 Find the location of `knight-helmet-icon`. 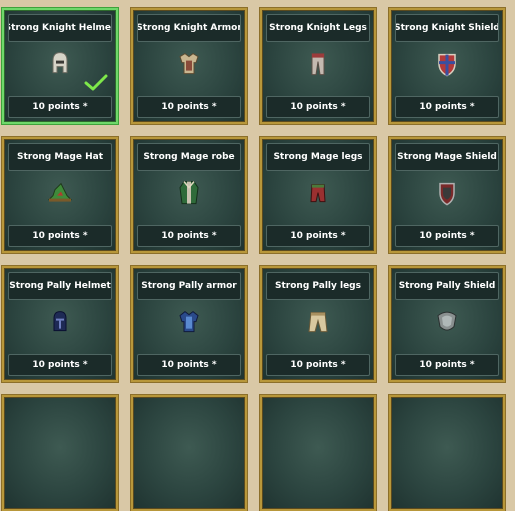

knight-helmet-icon is located at coordinates (60, 63).